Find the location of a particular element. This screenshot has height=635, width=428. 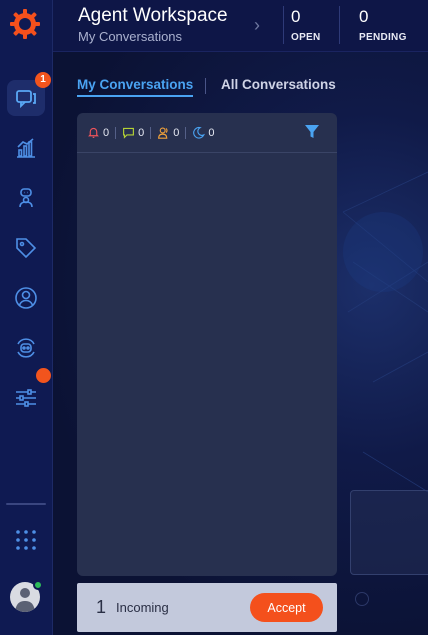

agent-icon is located at coordinates (26, 198).